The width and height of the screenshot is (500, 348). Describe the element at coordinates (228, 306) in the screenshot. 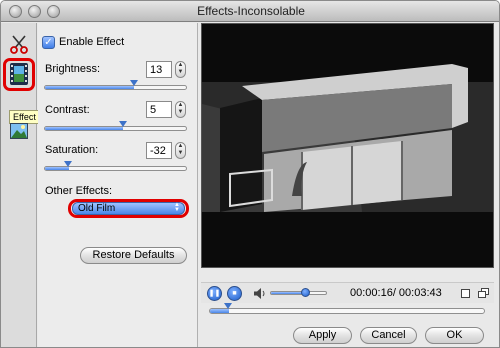

I see `timeline-thumb` at that location.